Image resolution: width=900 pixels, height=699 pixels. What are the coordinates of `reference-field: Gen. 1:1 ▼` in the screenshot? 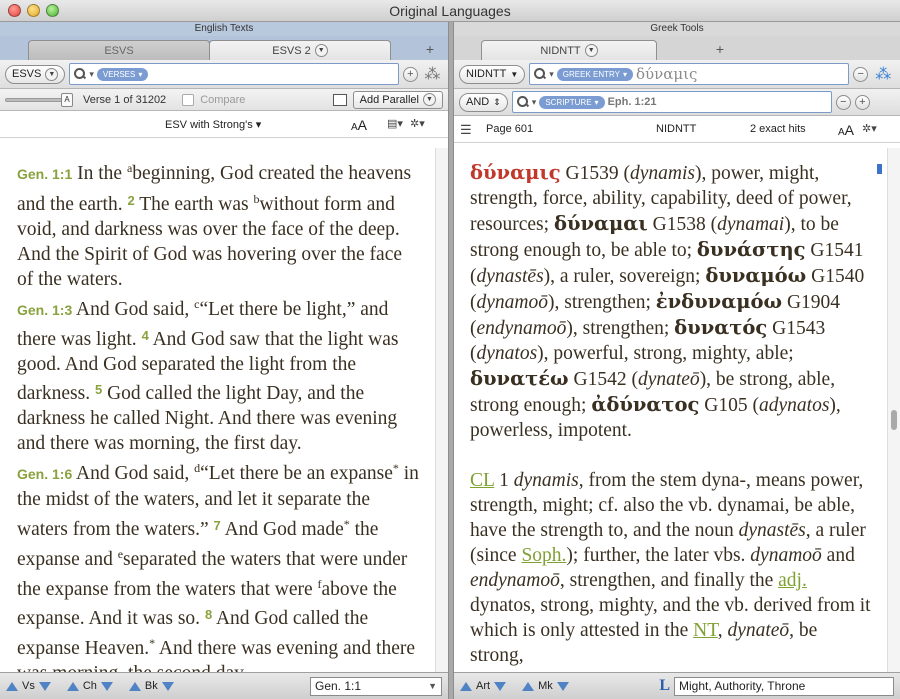 It's located at (376, 686).